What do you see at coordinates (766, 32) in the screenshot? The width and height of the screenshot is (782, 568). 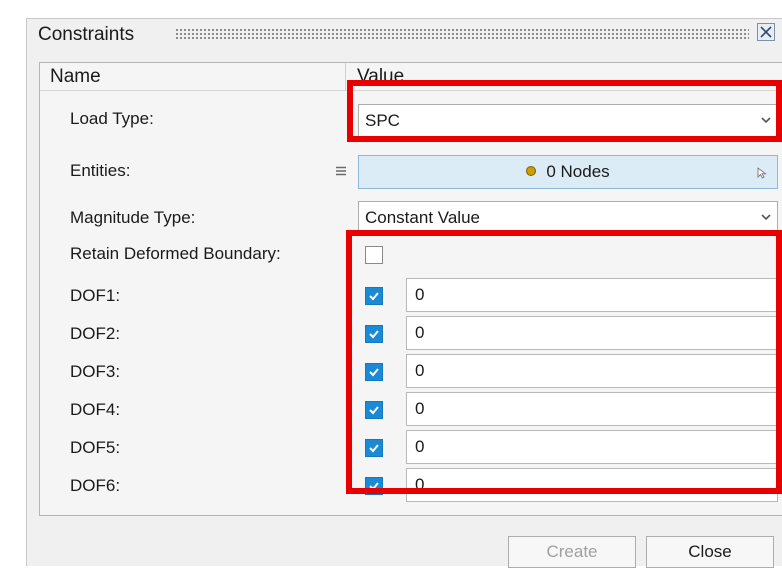 I see `close-x-icon` at bounding box center [766, 32].